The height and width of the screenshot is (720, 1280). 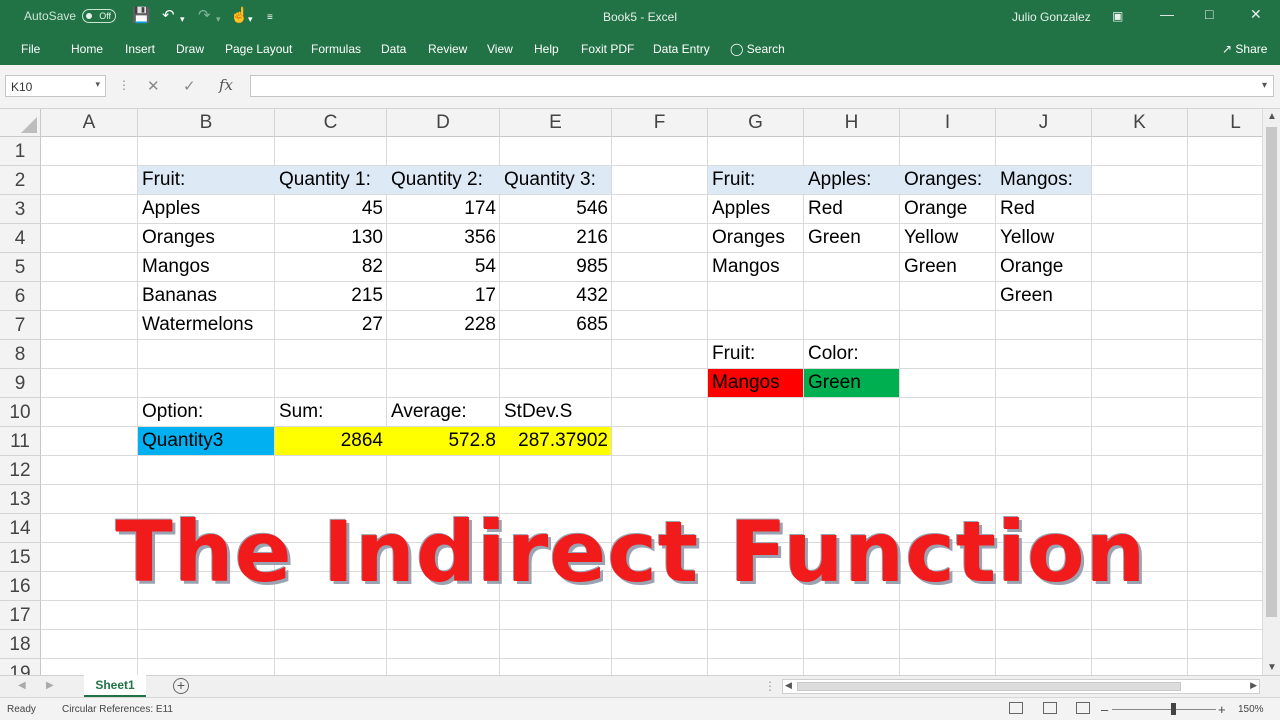 What do you see at coordinates (556, 296) in the screenshot?
I see `cell-e6: 432` at bounding box center [556, 296].